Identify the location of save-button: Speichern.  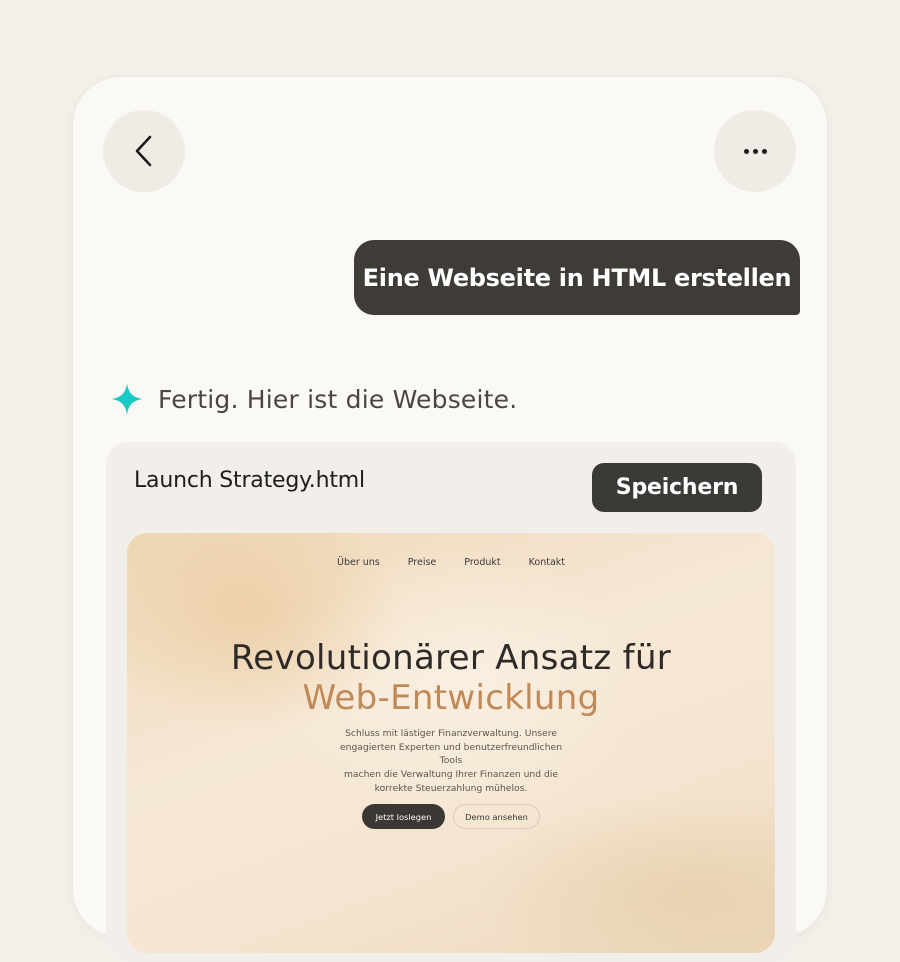
(677, 487).